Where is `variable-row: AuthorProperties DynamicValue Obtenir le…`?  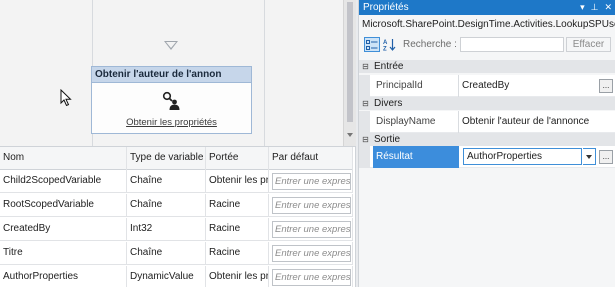
variable-row: AuthorProperties DynamicValue Obtenir le… is located at coordinates (176, 276).